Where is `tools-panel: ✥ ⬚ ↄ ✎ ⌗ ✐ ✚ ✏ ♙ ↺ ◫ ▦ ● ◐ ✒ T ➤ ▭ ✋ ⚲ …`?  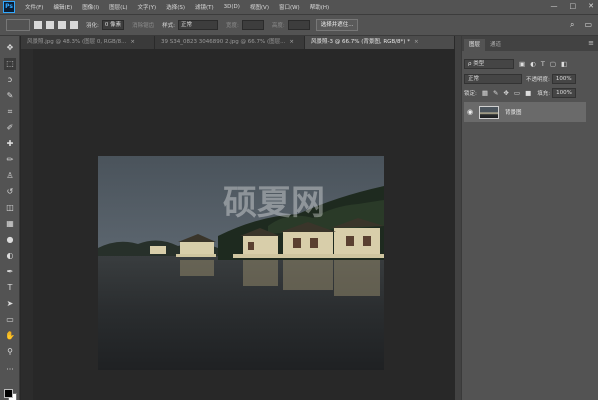 tools-panel: ✥ ⬚ ↄ ✎ ⌗ ✐ ✚ ✏ ♙ ↺ ◫ ▦ ● ◐ ✒ T ➤ ▭ ✋ ⚲ … is located at coordinates (10, 218).